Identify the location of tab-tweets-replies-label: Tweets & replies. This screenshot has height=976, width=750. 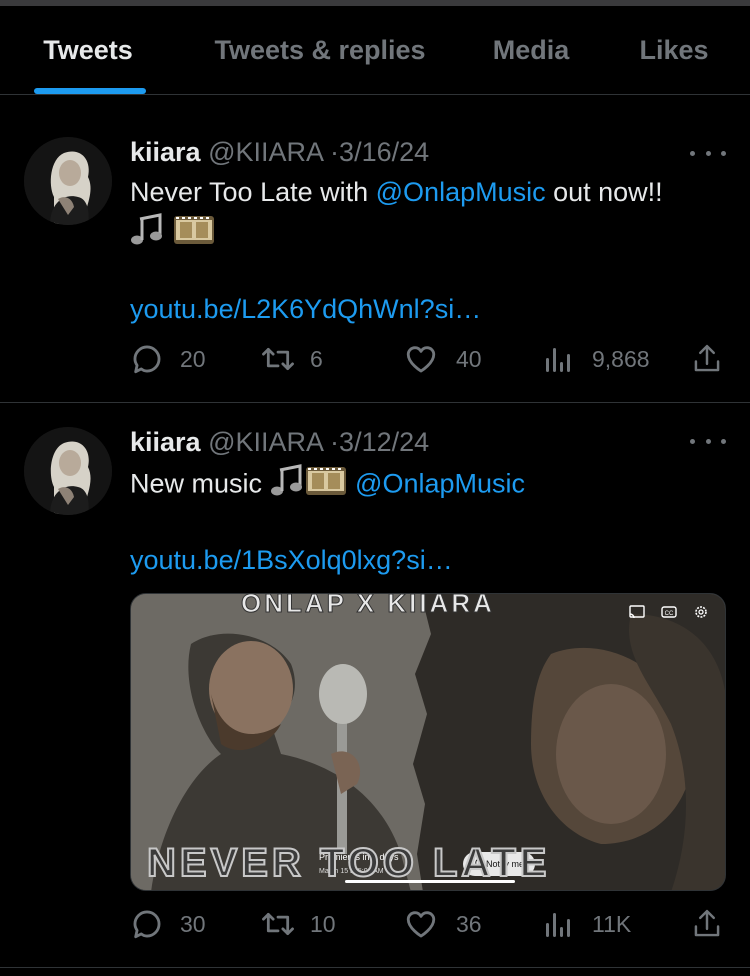
(320, 49).